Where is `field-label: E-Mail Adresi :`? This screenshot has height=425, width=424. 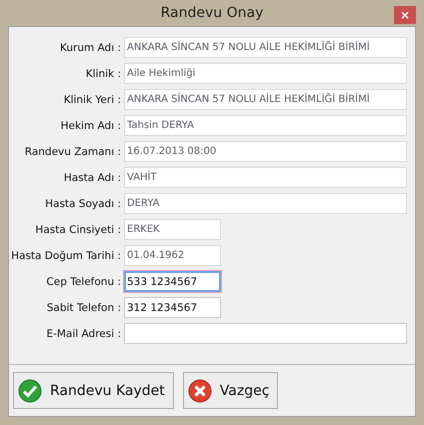
field-label: E-Mail Adresi : is located at coordinates (83, 334).